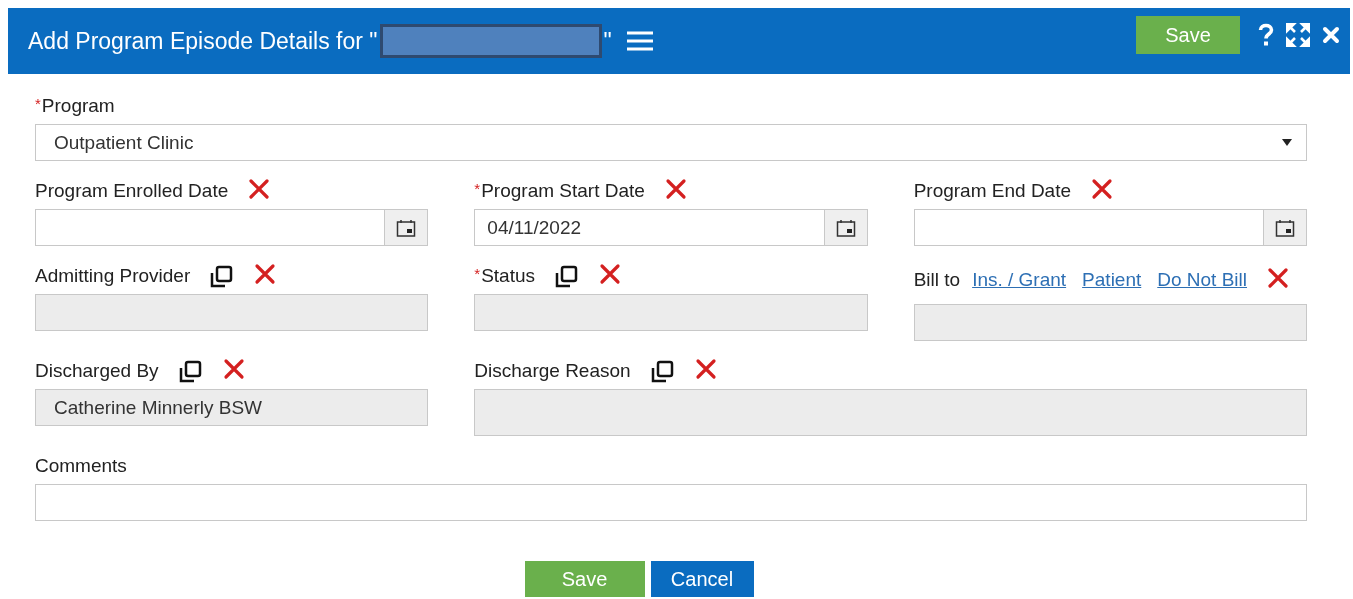 The image size is (1353, 599). Describe the element at coordinates (1019, 280) in the screenshot. I see `bill-option-link: Ins. / Grant` at that location.